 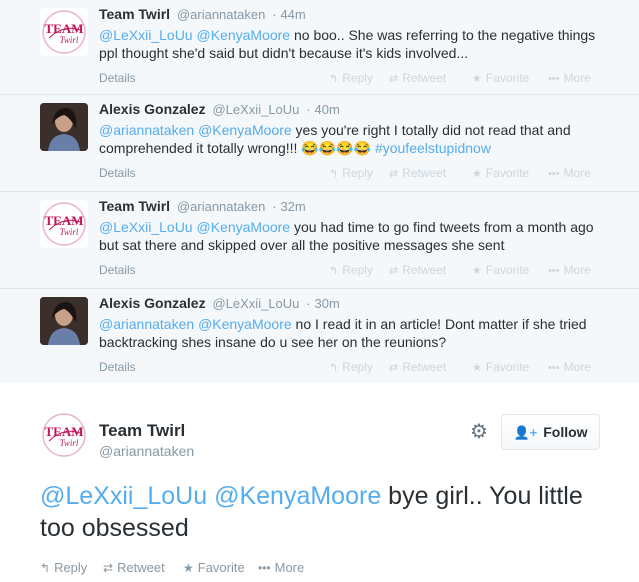 I want to click on timestamp: 44m, so click(x=292, y=14).